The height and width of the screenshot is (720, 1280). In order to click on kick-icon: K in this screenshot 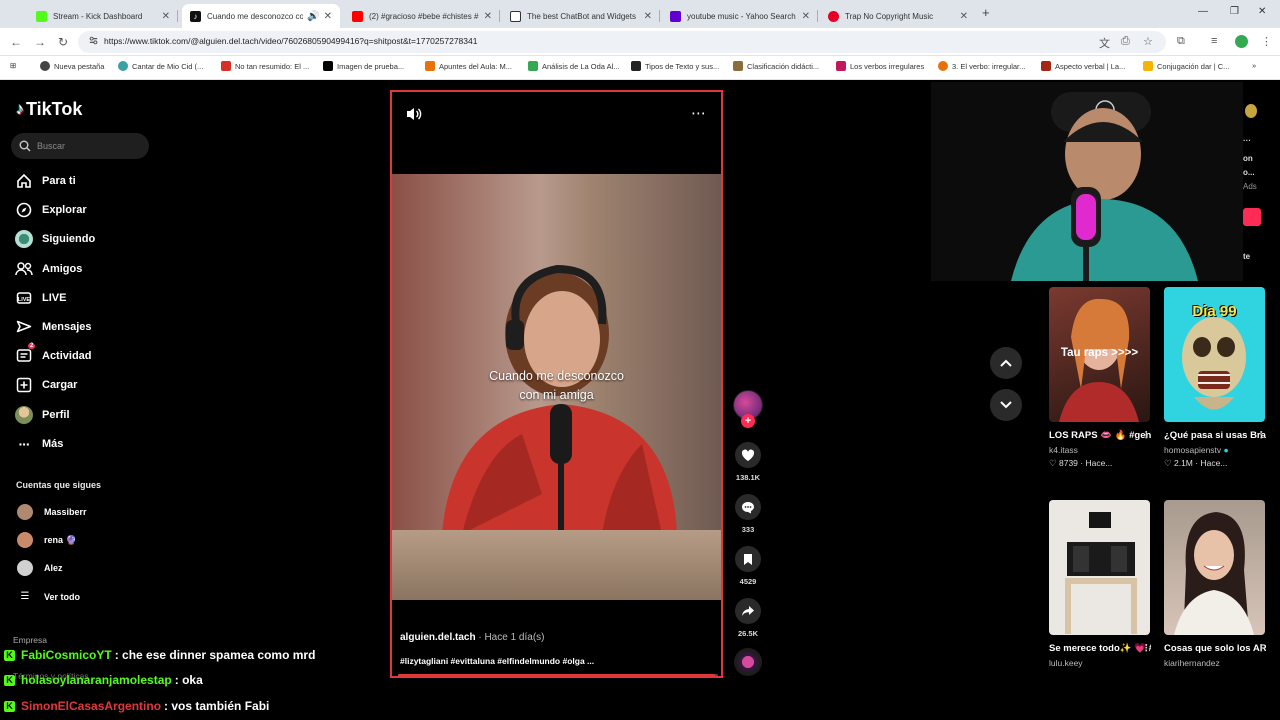, I will do `click(9, 655)`.